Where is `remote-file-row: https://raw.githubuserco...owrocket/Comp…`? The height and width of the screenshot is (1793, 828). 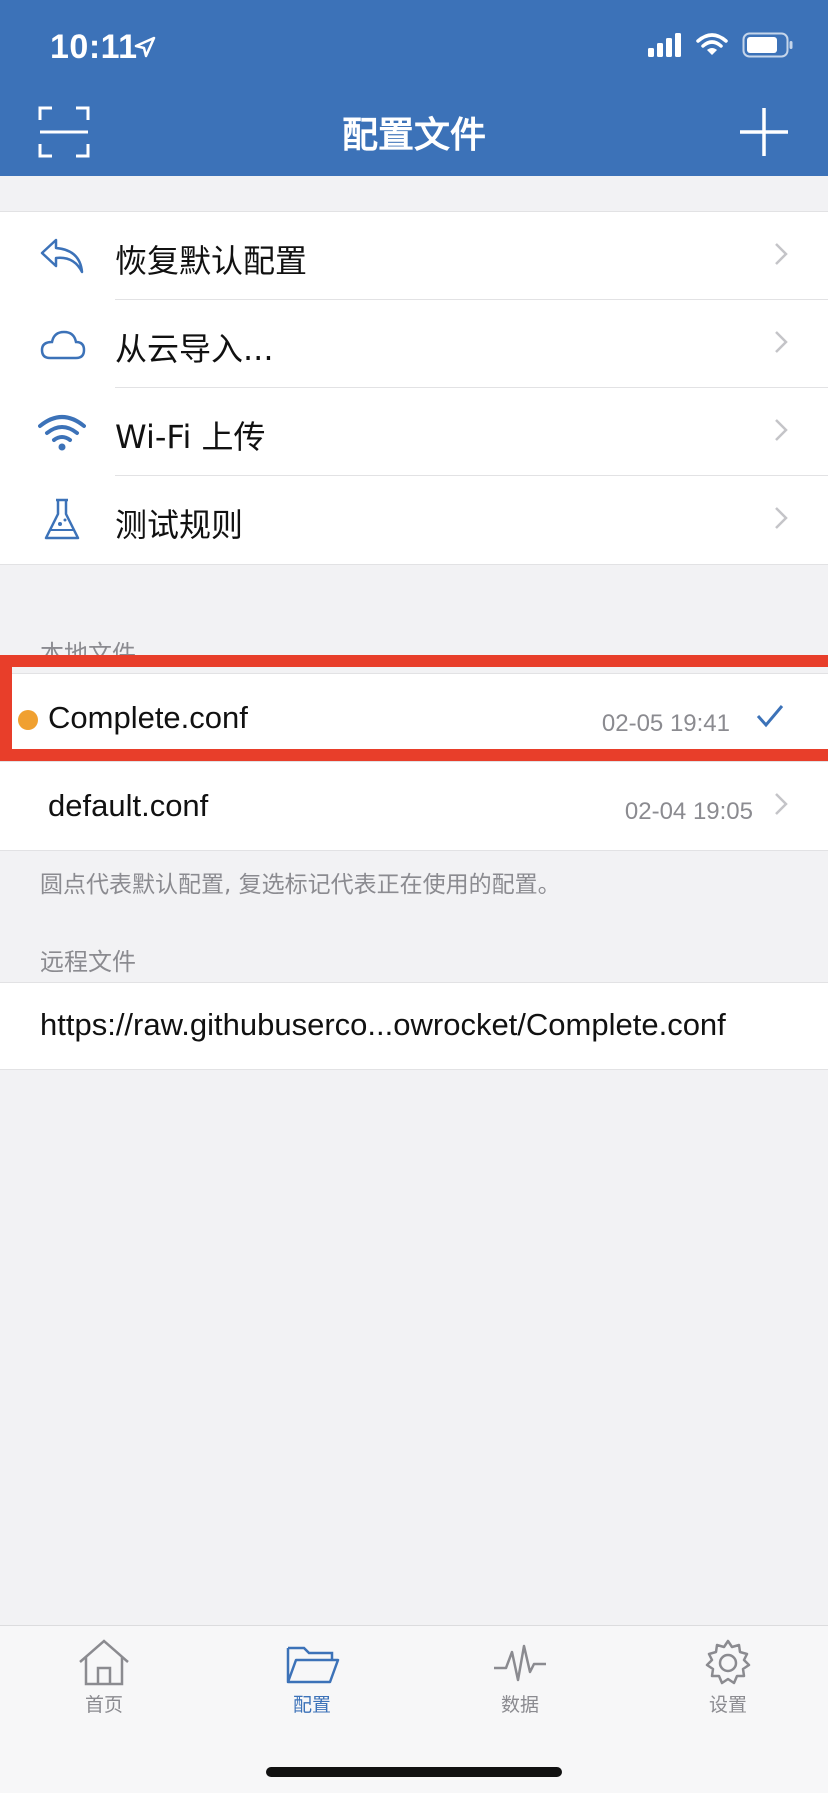
remote-file-row: https://raw.githubuserco...owrocket/Comp… is located at coordinates (414, 1026).